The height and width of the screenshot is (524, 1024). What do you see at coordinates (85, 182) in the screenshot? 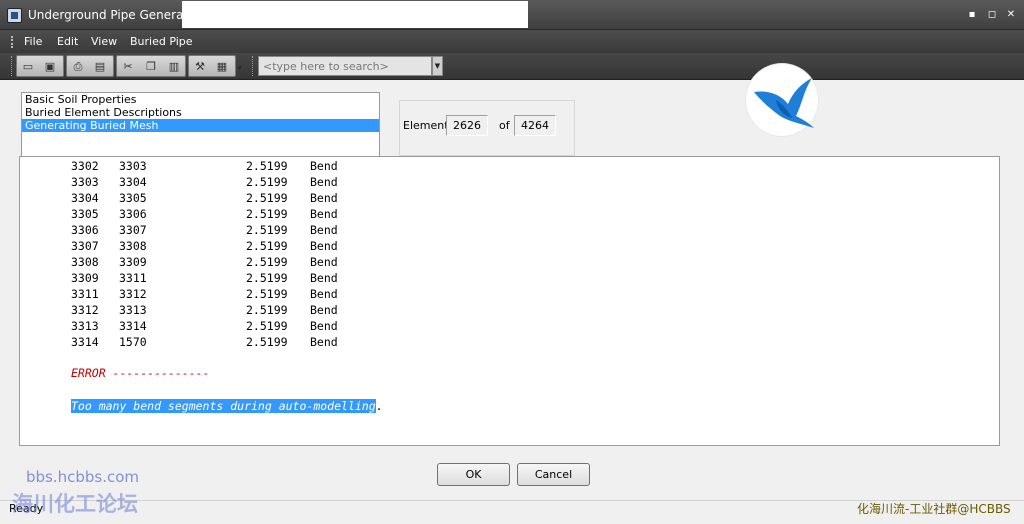
I see `log-from: 3303` at bounding box center [85, 182].